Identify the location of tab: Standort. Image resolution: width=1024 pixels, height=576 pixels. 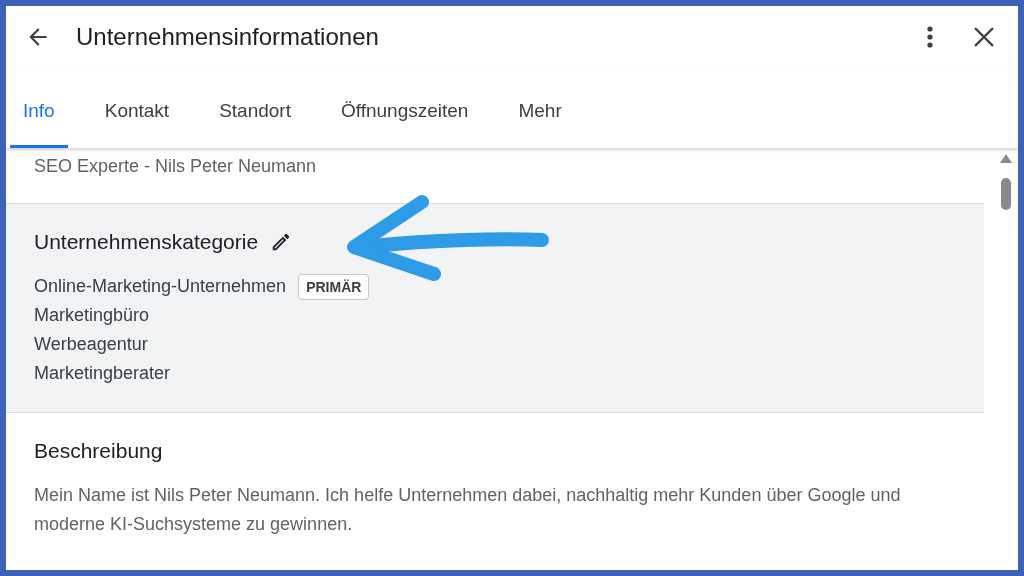
(255, 108).